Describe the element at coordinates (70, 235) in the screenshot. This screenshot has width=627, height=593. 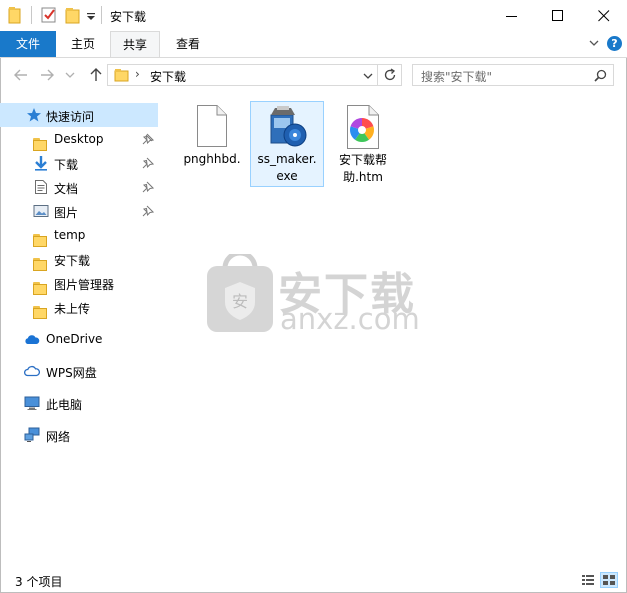
I see `nav-label: temp` at that location.